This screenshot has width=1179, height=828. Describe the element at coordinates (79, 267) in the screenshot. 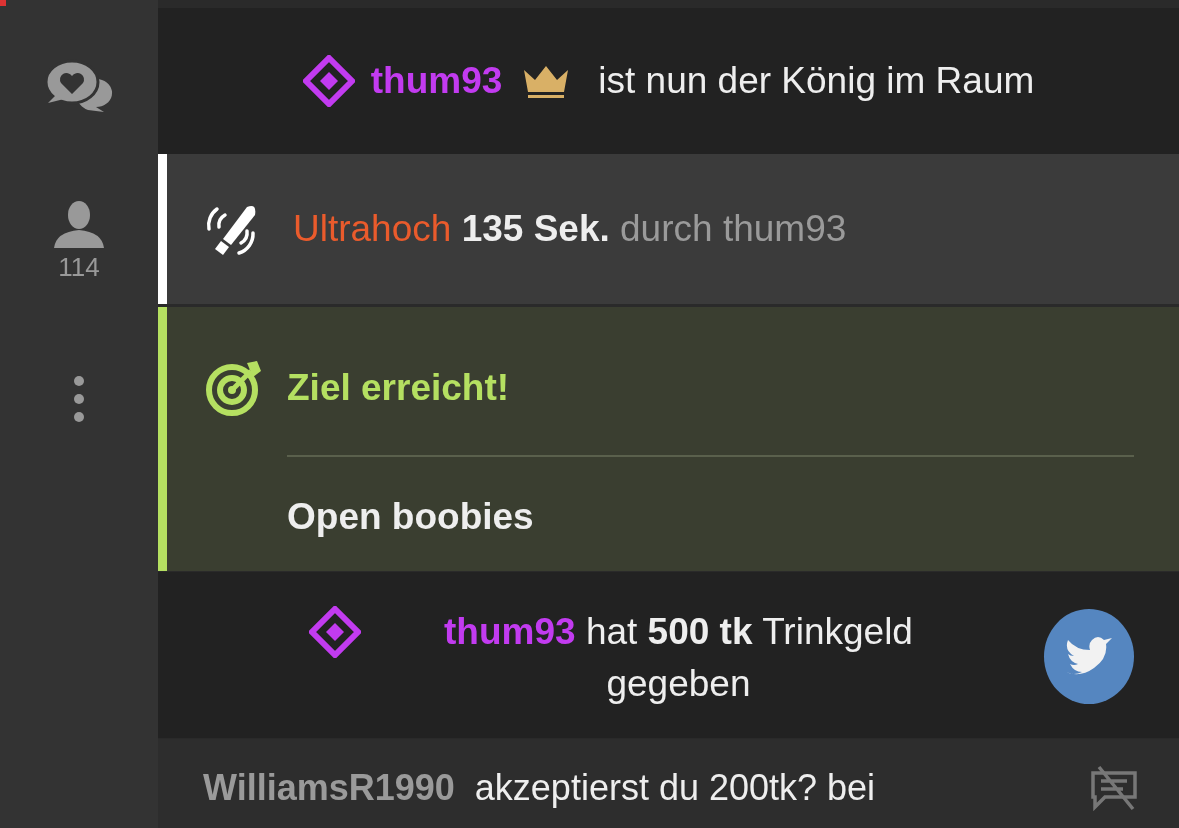

I see `viewer-count: 114` at that location.